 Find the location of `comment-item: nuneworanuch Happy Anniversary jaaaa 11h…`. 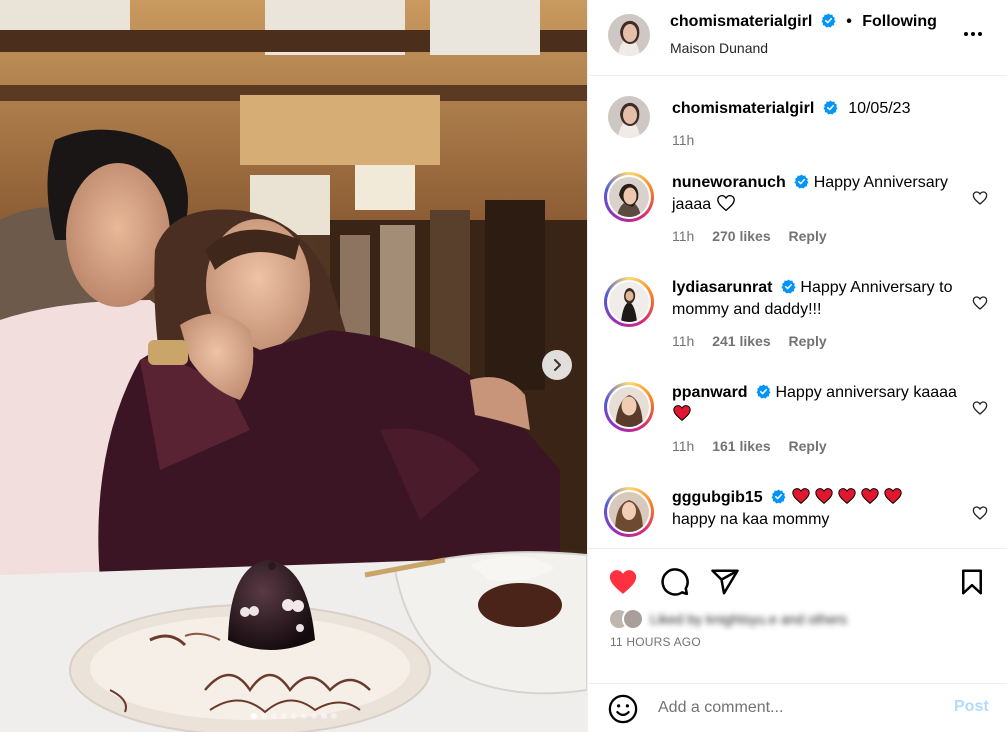

comment-item: nuneworanuch Happy Anniversary jaaaa 11h… is located at coordinates (797, 224).